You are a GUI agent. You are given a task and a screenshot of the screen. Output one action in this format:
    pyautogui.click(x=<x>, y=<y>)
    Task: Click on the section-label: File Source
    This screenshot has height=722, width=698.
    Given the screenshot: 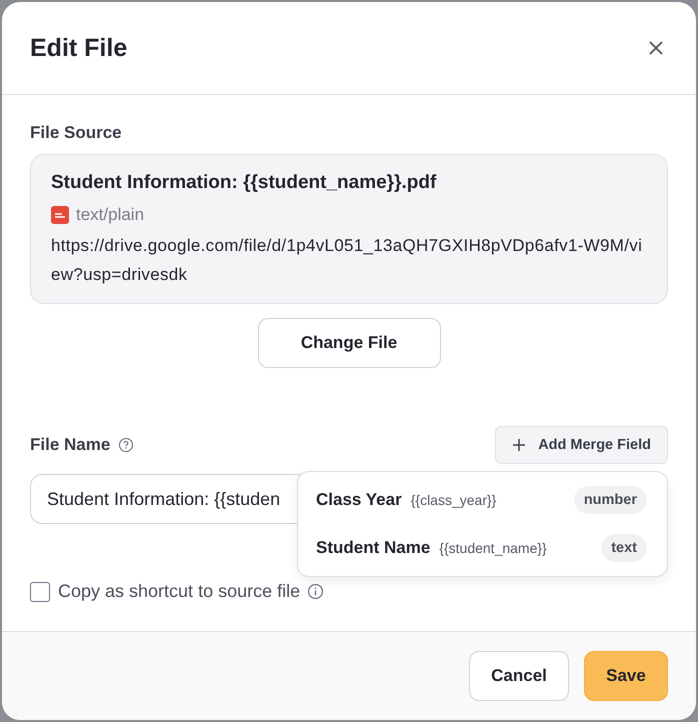 What is the action you would take?
    pyautogui.click(x=76, y=133)
    